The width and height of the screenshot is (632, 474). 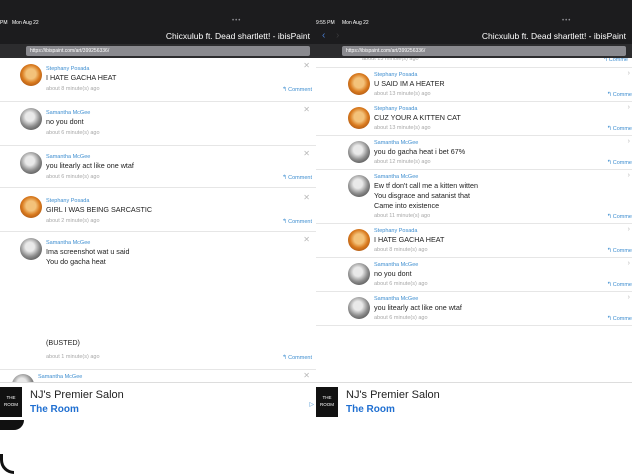 I want to click on comment-text: Ima screenshot wat u said, so click(x=88, y=251).